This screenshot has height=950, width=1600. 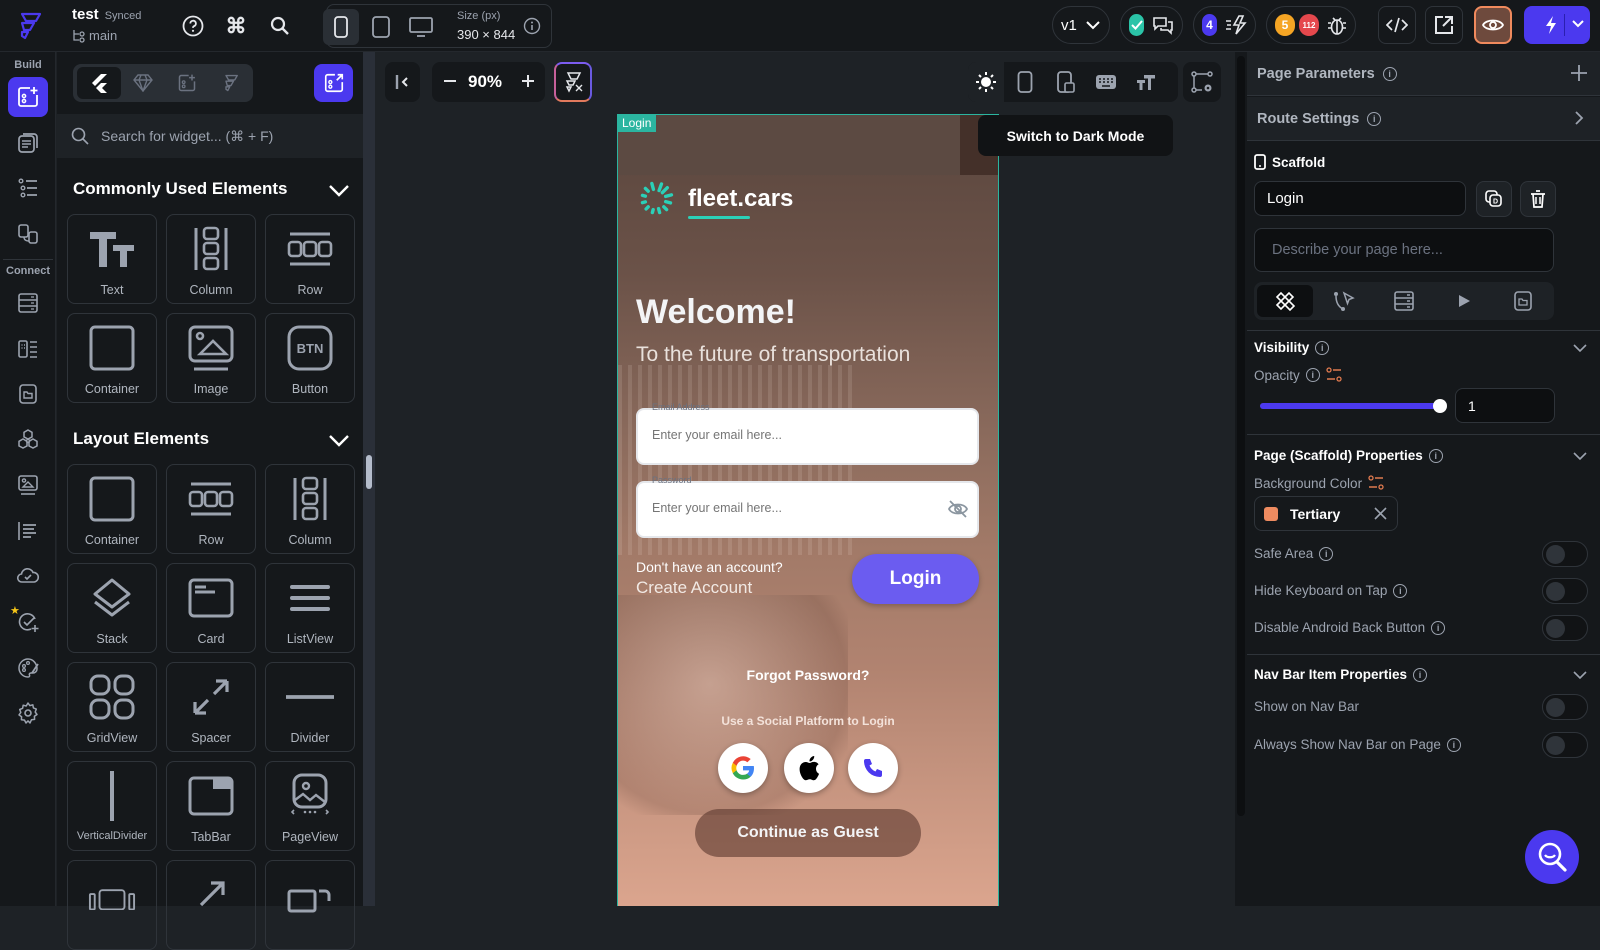 I want to click on app-state-button, so click(x=28, y=349).